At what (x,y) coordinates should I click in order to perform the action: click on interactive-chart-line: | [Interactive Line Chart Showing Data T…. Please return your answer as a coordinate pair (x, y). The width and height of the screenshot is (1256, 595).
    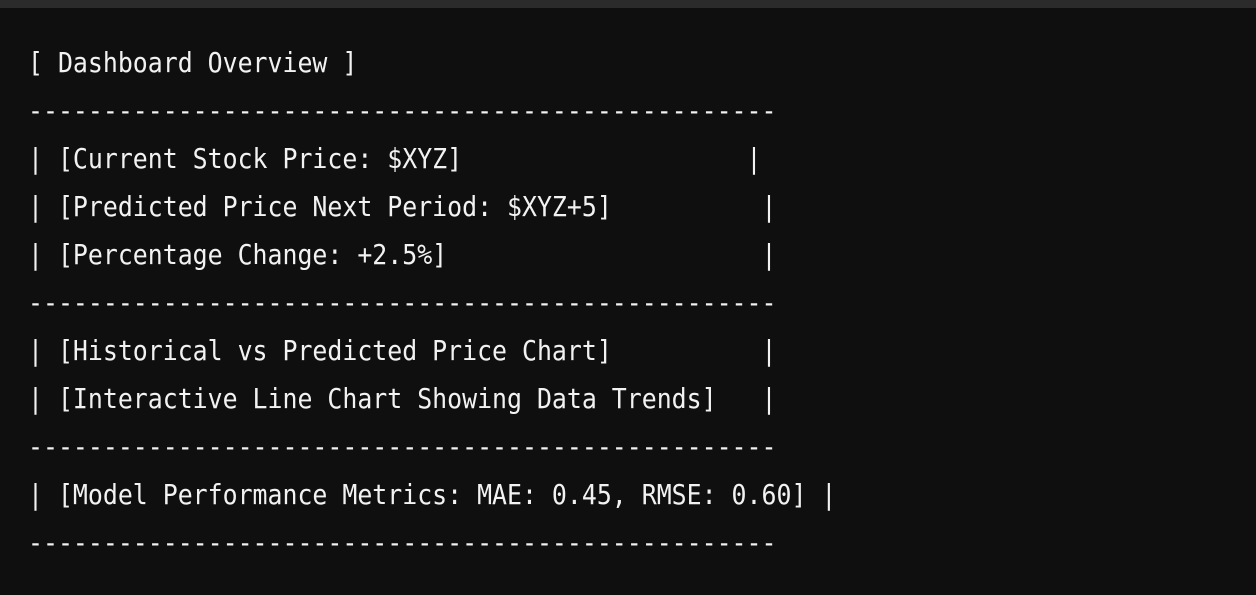
    Looking at the image, I should click on (402, 398).